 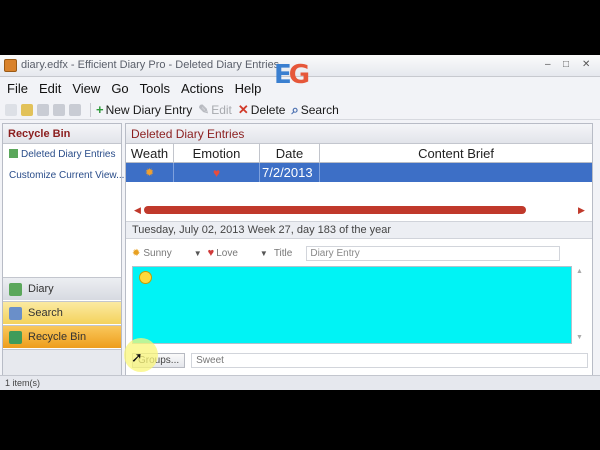 I want to click on maximize-button: □, so click(x=566, y=65).